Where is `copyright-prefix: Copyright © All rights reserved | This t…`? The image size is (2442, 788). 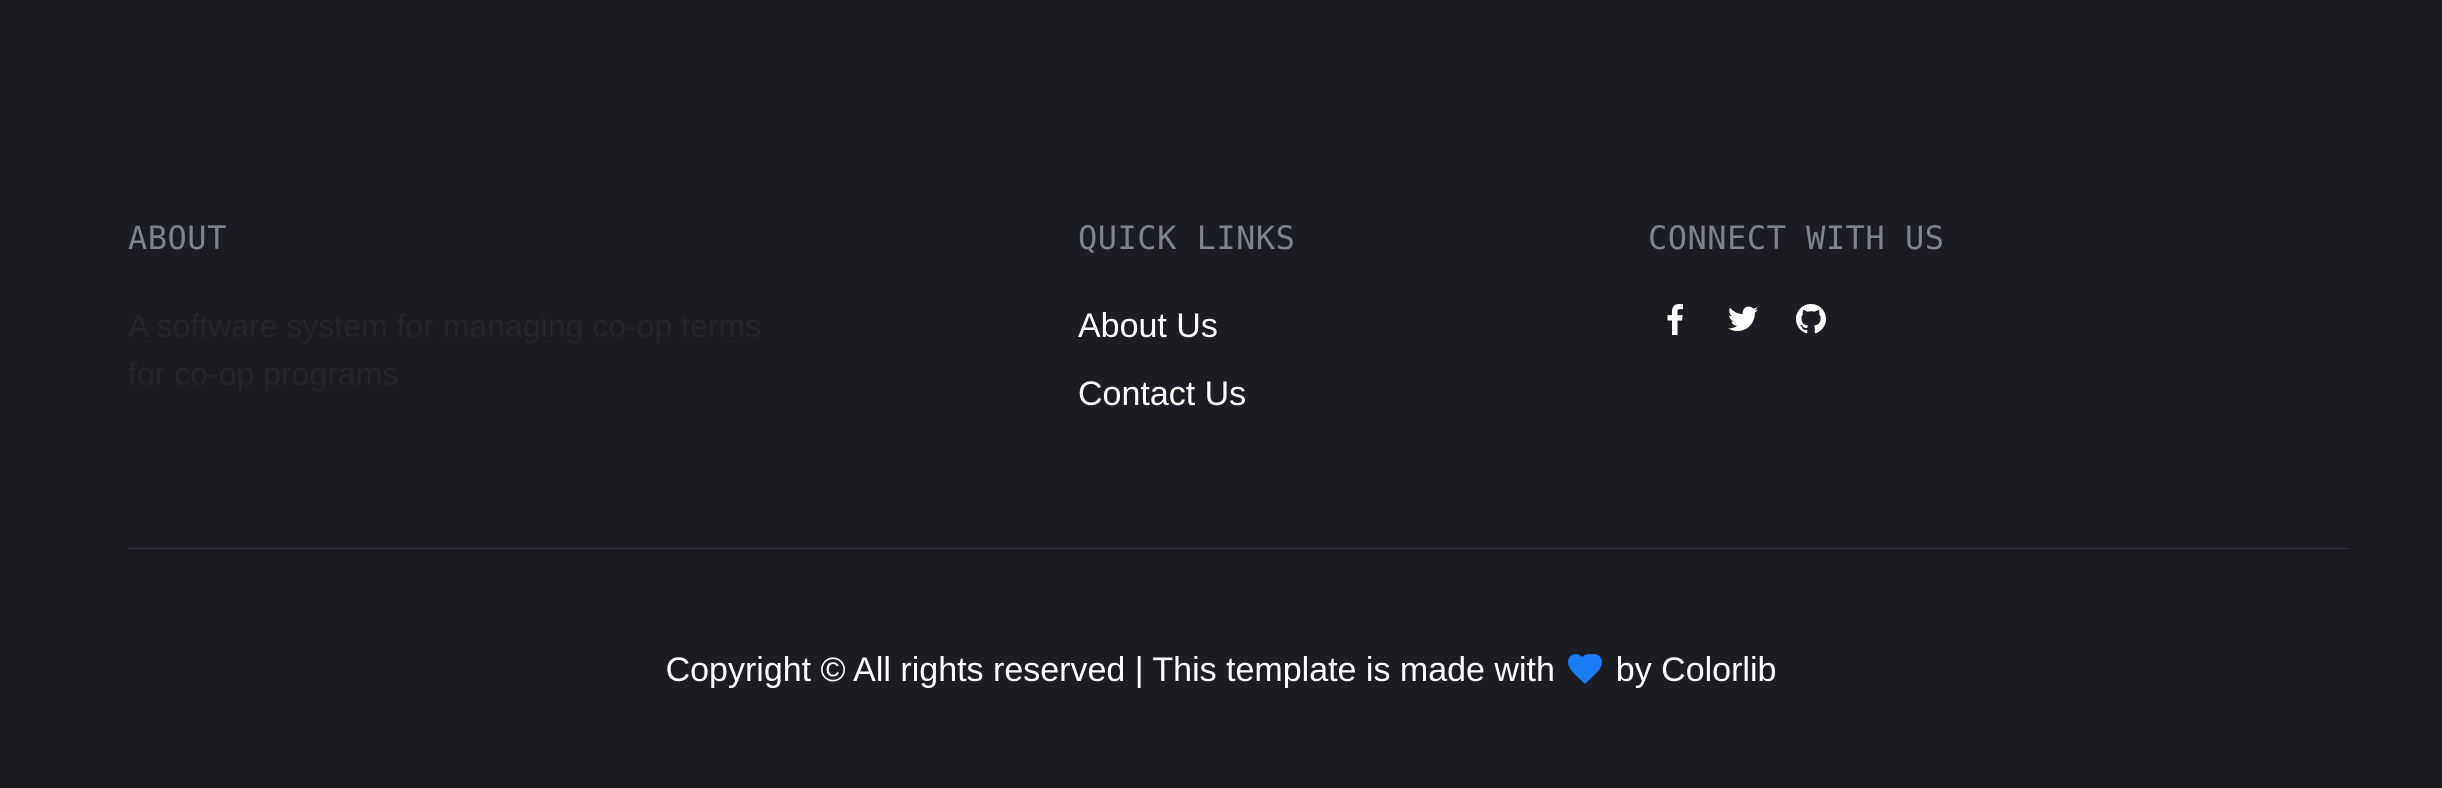
copyright-prefix: Copyright © All rights reserved | This t… is located at coordinates (1110, 670).